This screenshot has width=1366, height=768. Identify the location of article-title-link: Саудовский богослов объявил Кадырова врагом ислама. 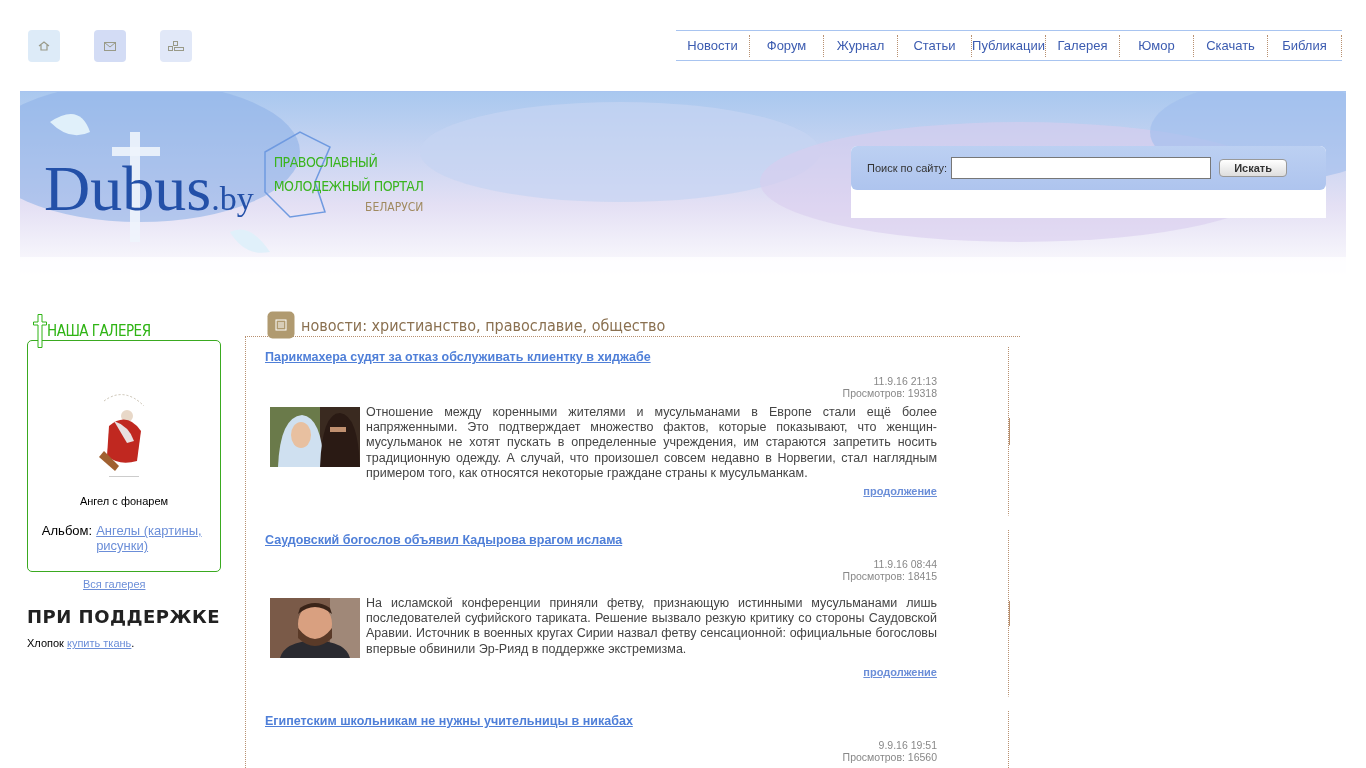
(444, 540).